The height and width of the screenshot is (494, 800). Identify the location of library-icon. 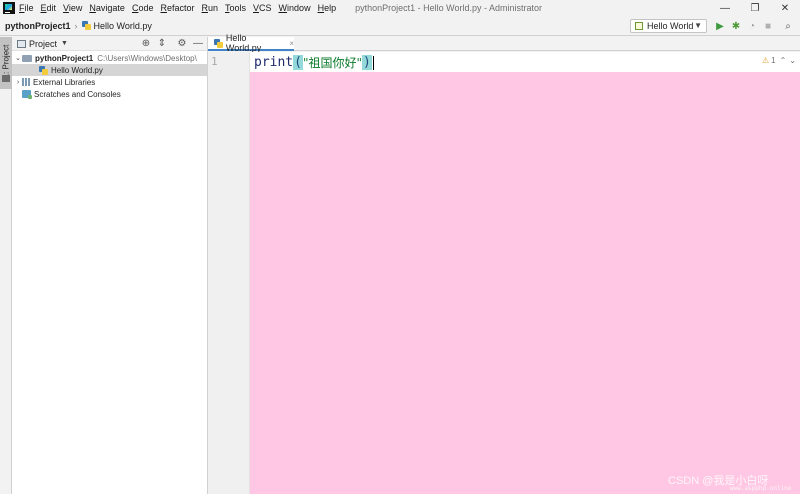
(26, 82).